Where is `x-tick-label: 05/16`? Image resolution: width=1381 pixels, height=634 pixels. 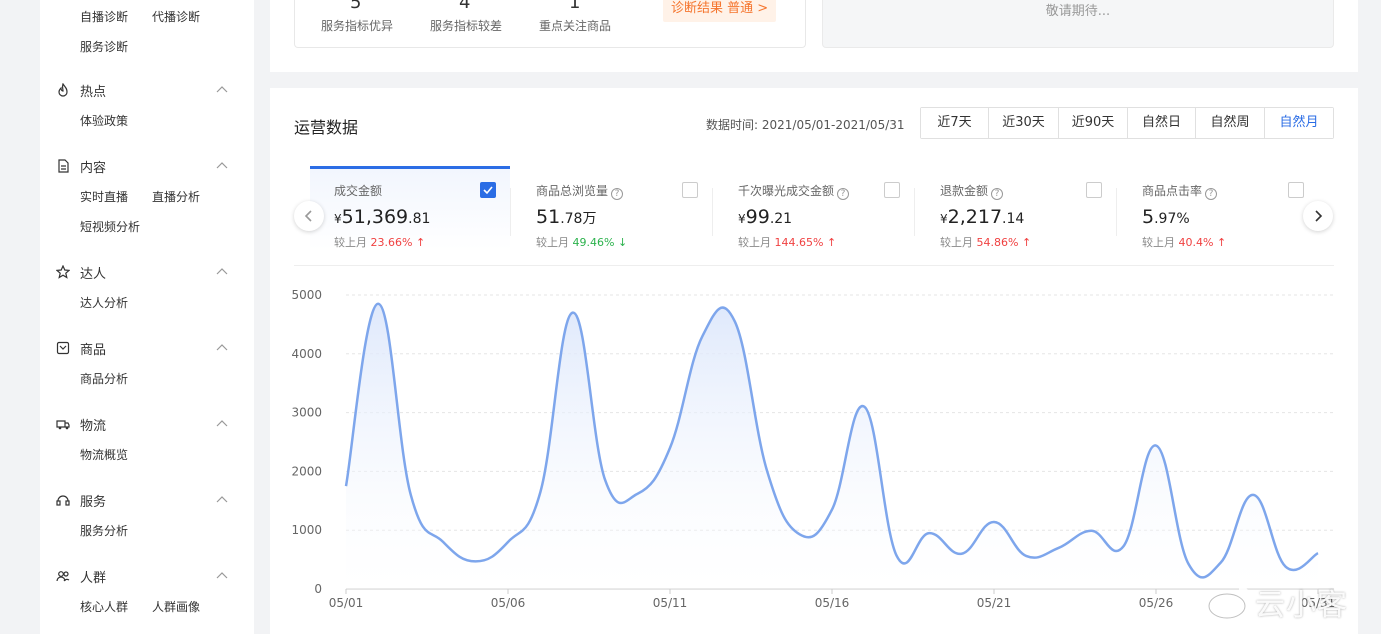 x-tick-label: 05/16 is located at coordinates (832, 603).